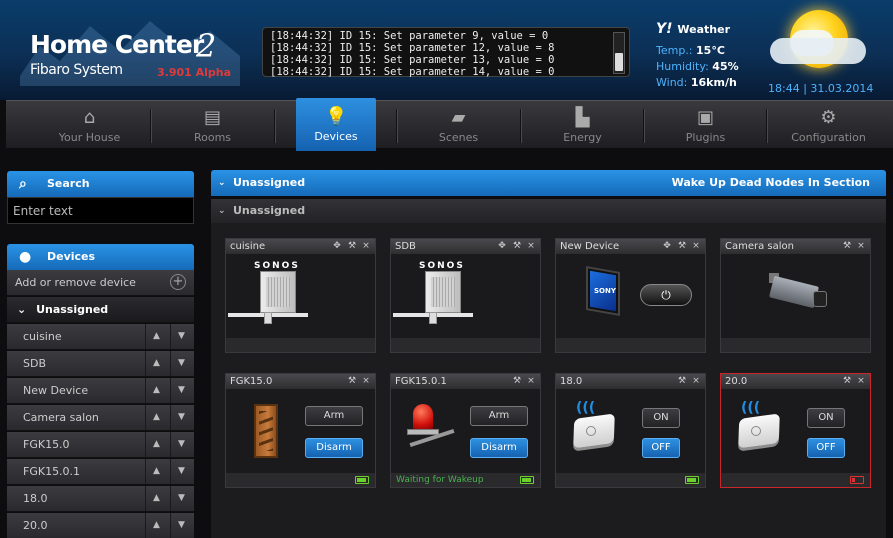  What do you see at coordinates (100, 499) in the screenshot?
I see `sidebar-item-18-0: 18.0 ▲ ▼` at bounding box center [100, 499].